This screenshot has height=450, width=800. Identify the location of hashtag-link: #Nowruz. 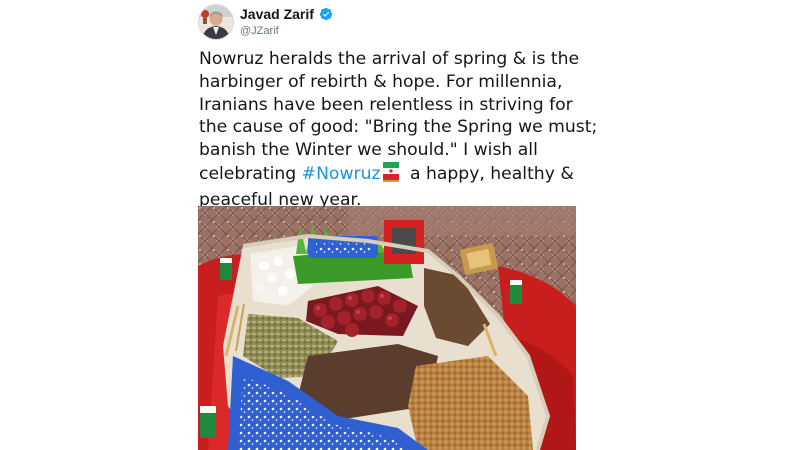
(341, 174).